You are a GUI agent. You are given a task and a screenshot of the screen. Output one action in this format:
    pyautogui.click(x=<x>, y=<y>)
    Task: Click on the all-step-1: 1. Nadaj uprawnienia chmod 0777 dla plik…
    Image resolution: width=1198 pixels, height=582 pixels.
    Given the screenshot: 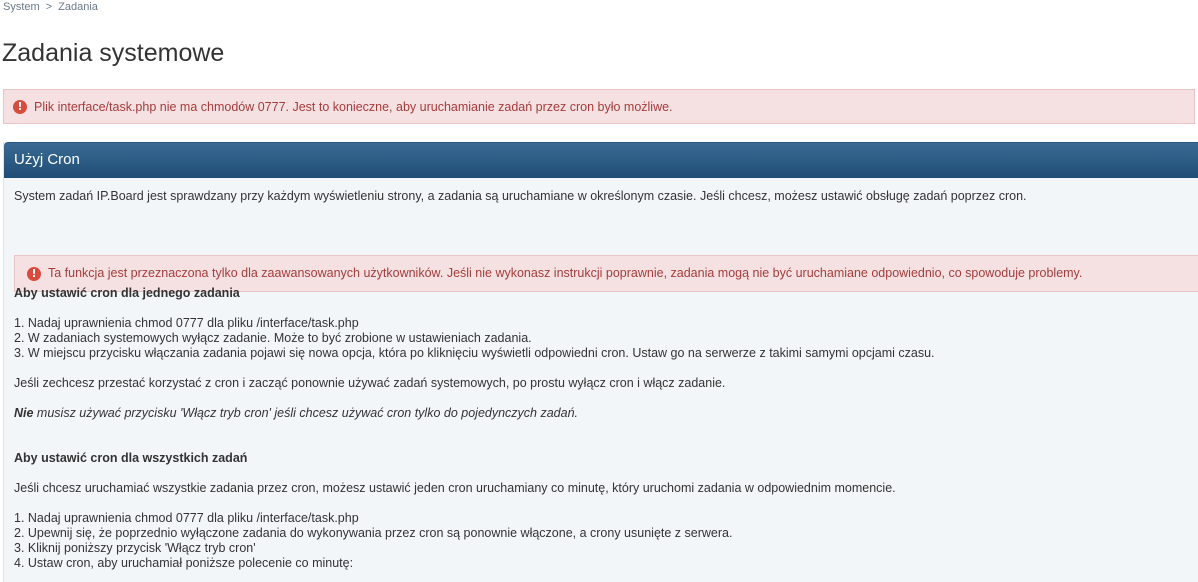 What is the action you would take?
    pyautogui.click(x=186, y=518)
    